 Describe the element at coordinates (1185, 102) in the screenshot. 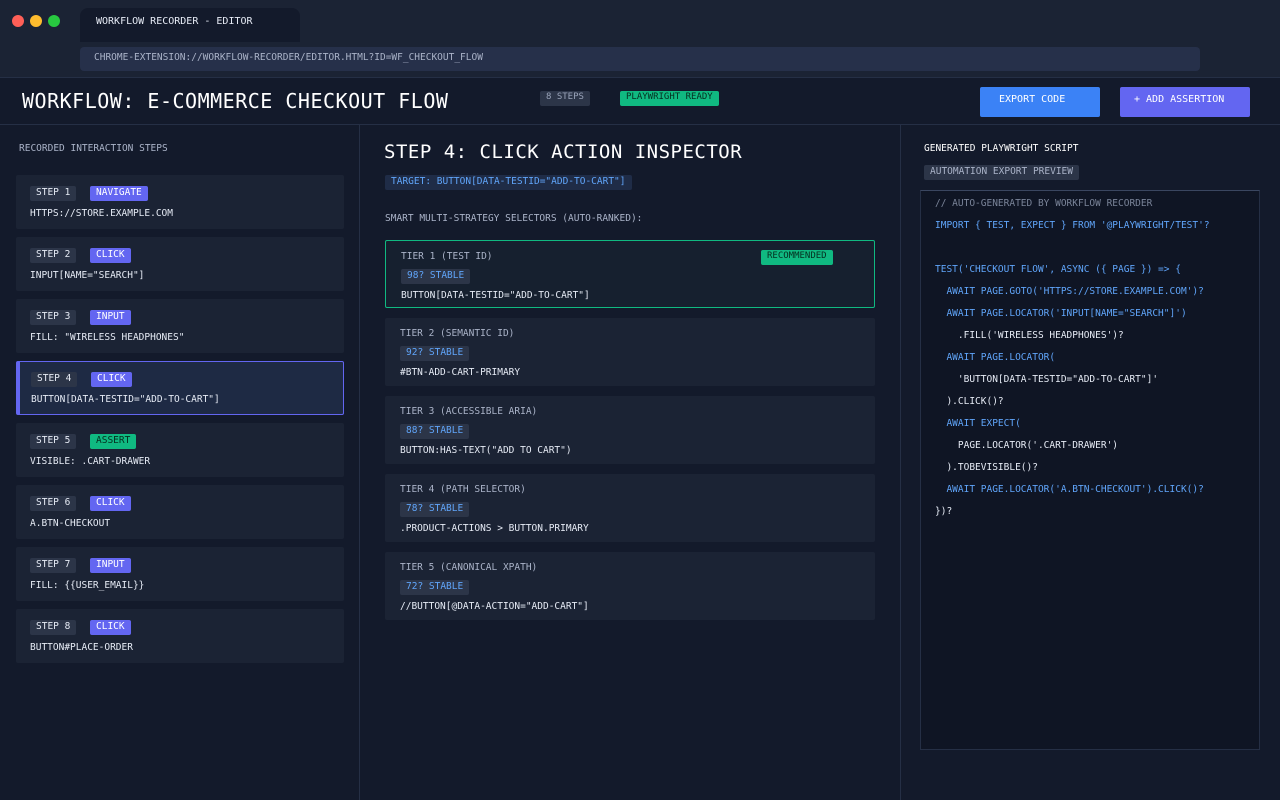

I see `add-assertion-button: + ADD ASSERTION` at that location.